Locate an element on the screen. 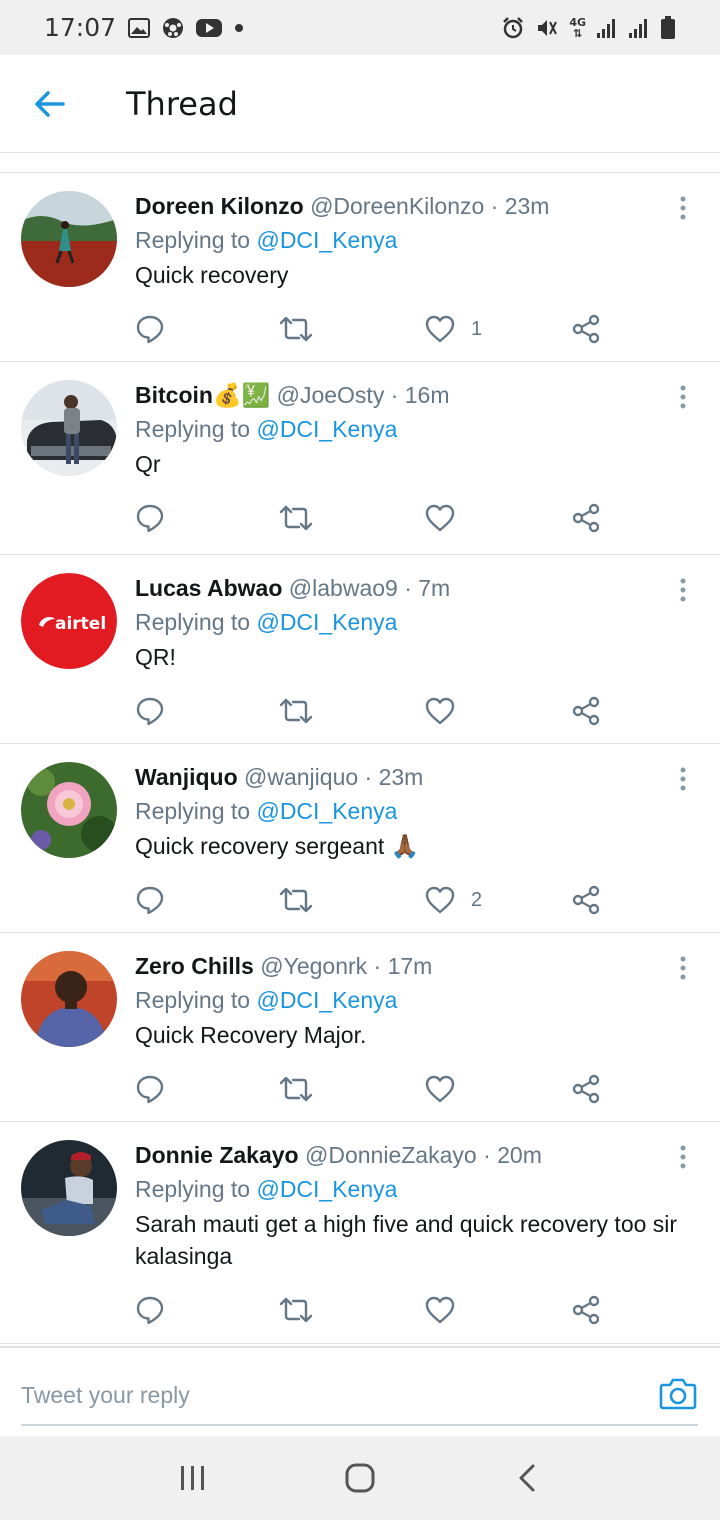  alarm-icon is located at coordinates (513, 28).